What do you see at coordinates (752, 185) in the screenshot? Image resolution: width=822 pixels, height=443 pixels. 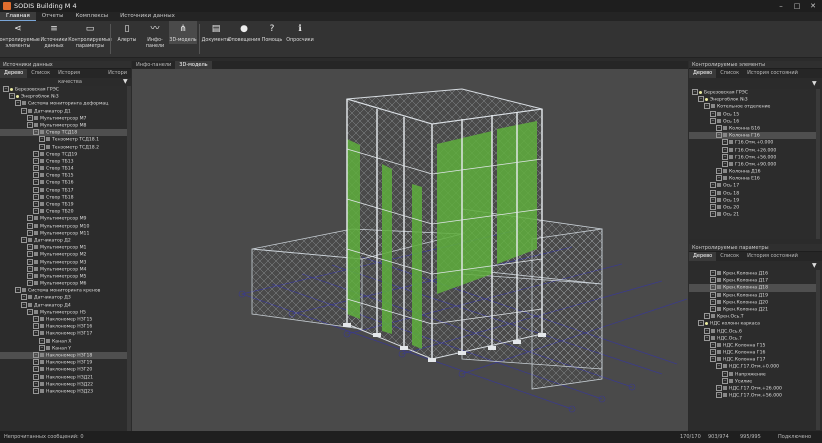 I see `tree-row: − Ось 17` at bounding box center [752, 185].